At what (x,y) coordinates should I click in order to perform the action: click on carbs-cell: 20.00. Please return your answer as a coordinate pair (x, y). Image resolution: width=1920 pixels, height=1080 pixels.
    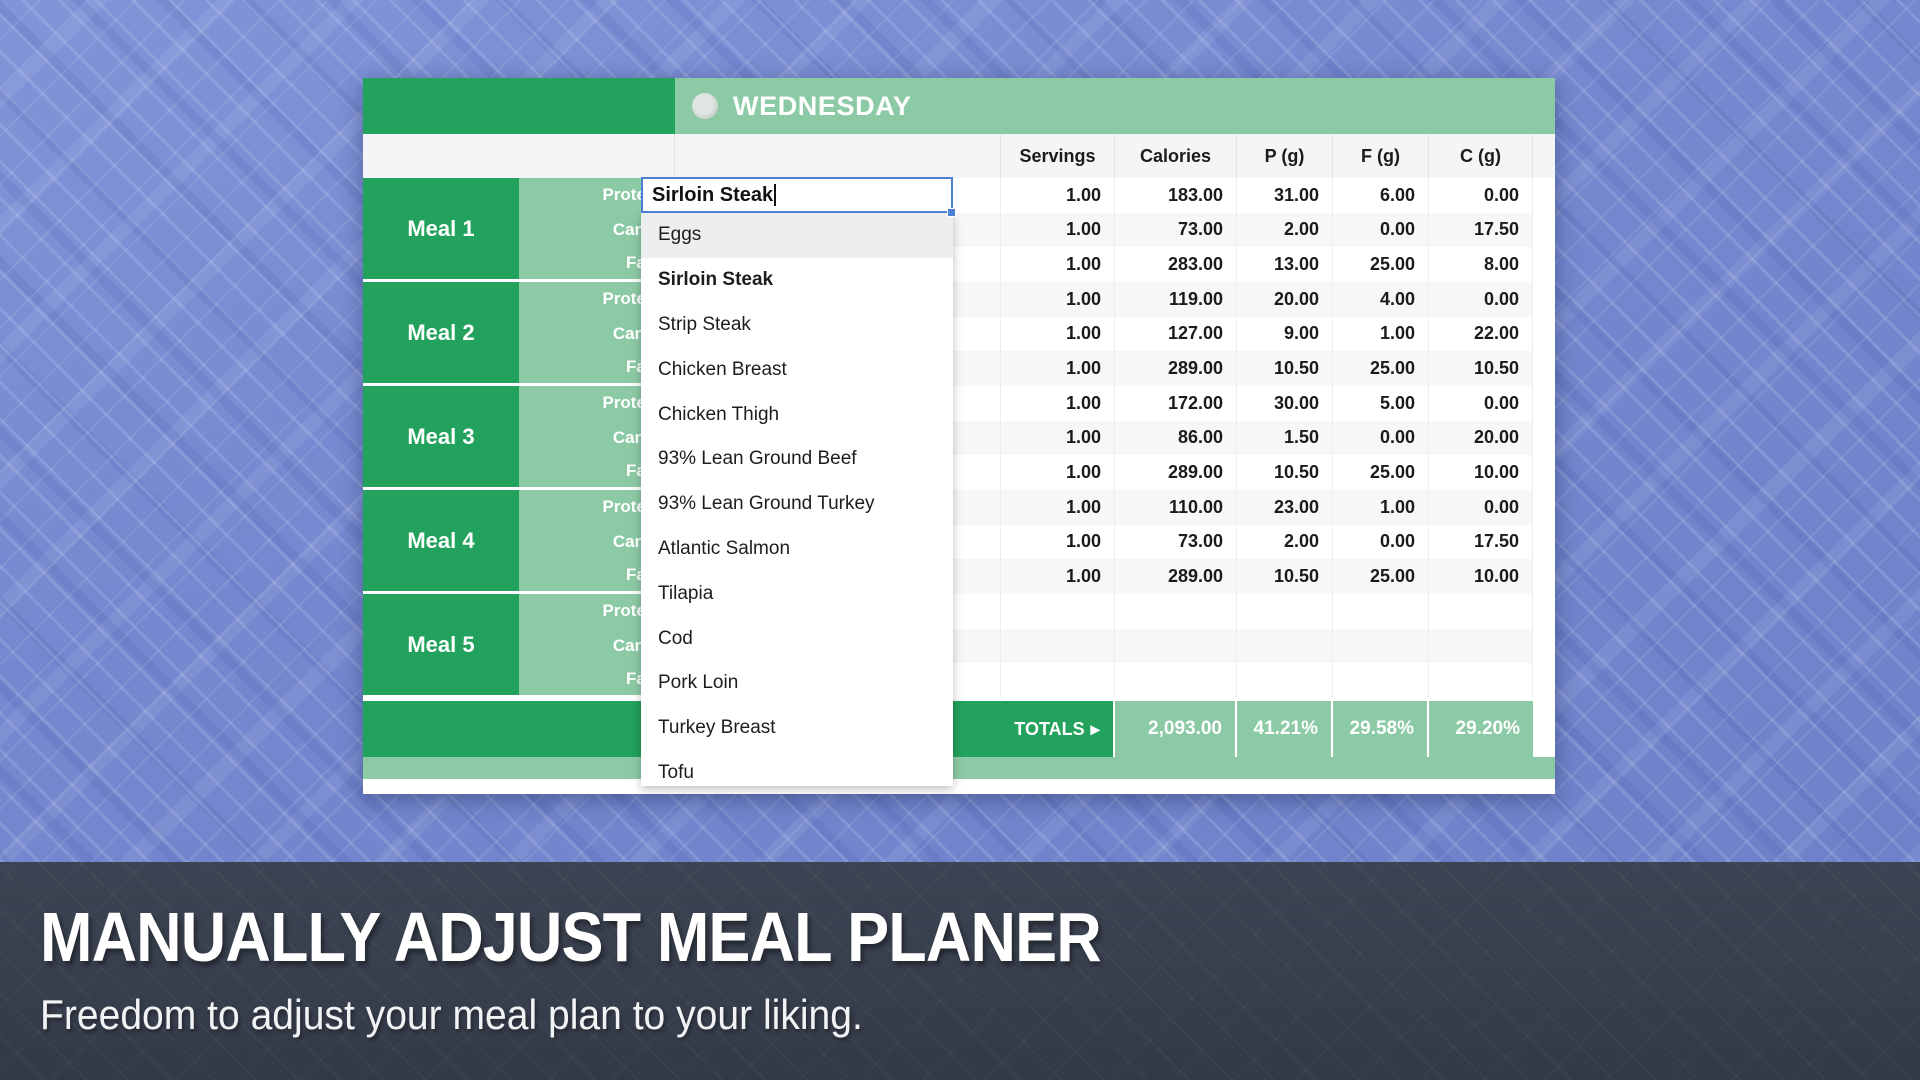
    Looking at the image, I should click on (1481, 438).